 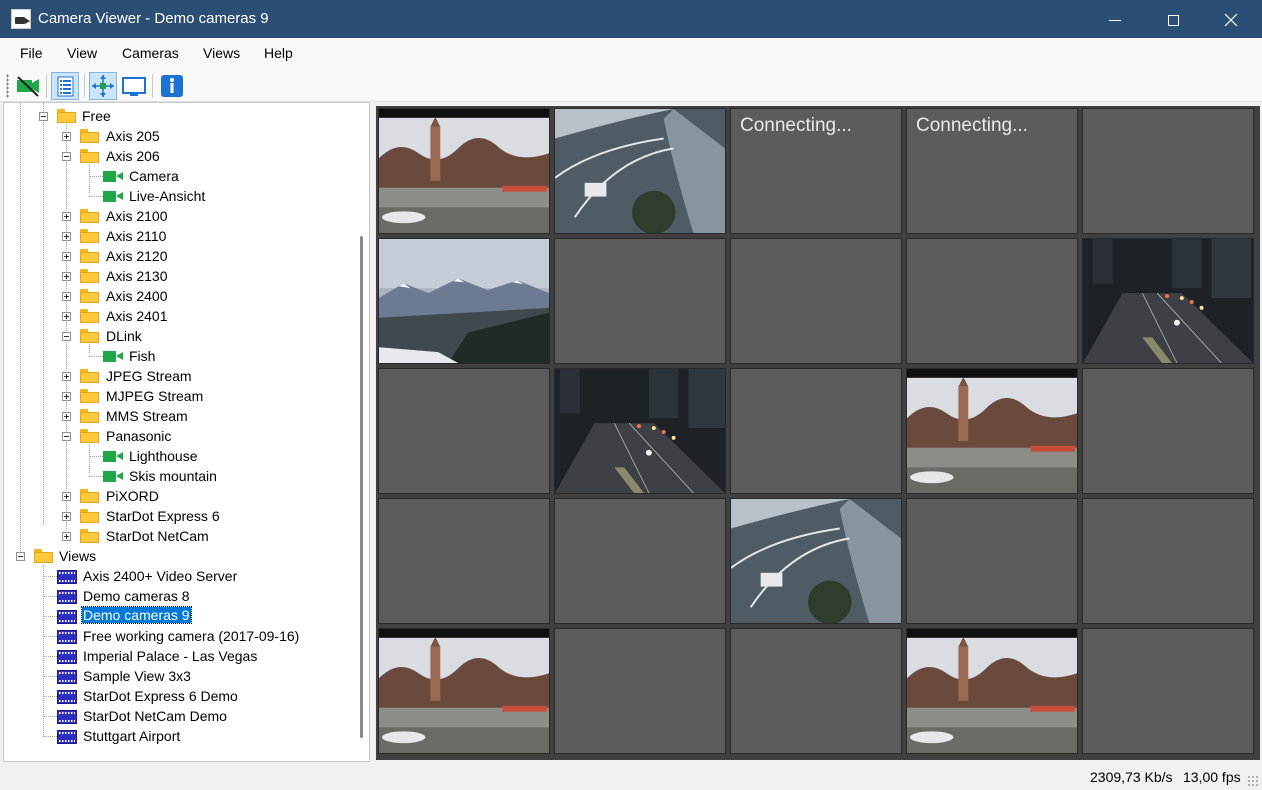 I want to click on camera-tile-fisheye-road, so click(x=640, y=171).